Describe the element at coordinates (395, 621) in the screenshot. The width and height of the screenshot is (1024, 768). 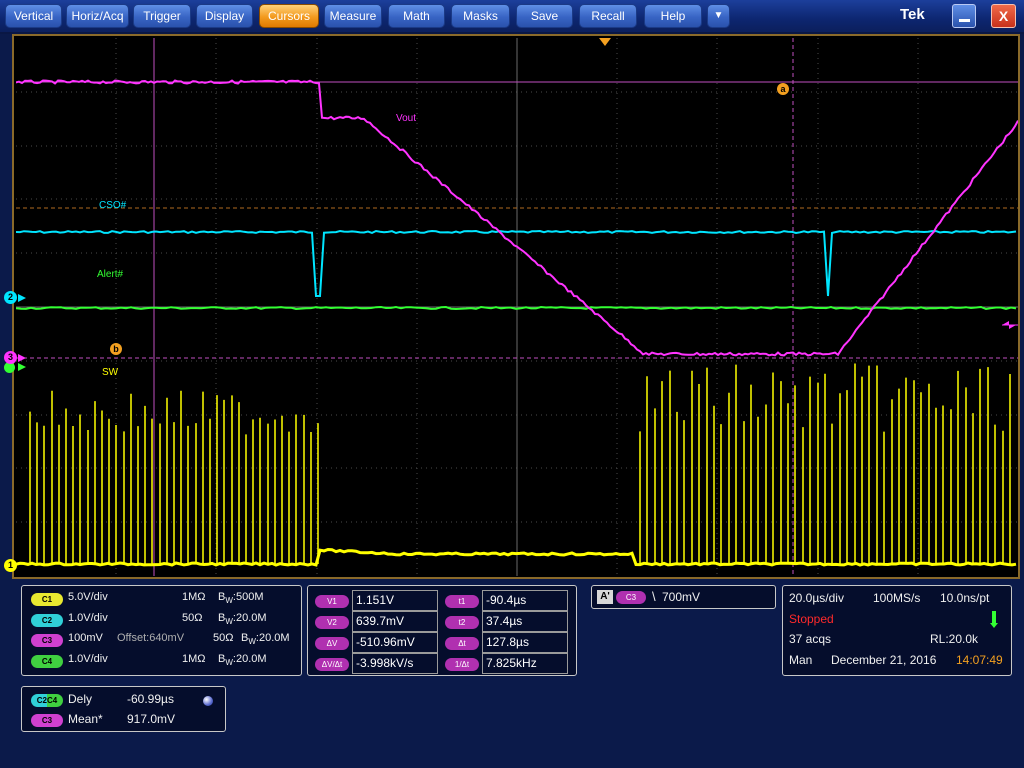
I see `v2-value: 639.7mV` at that location.